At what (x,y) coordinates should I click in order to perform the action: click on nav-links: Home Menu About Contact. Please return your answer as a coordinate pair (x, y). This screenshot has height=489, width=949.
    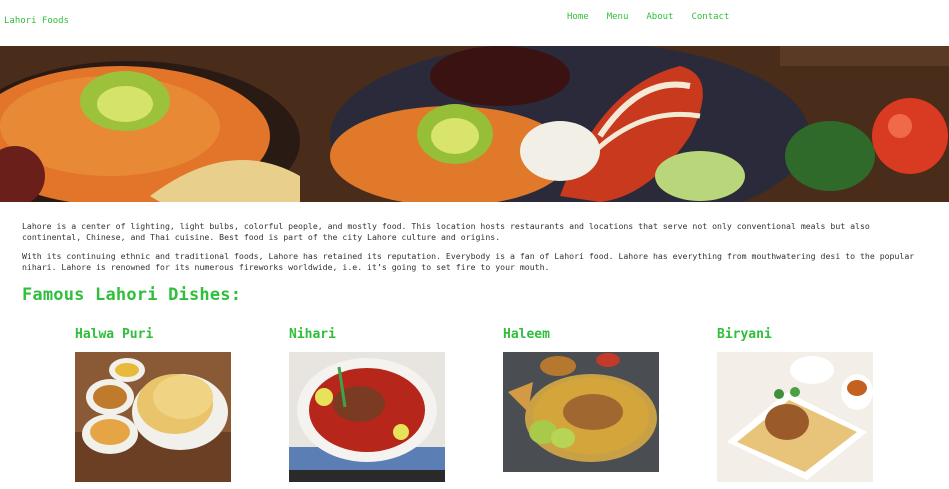
    Looking at the image, I should click on (657, 17).